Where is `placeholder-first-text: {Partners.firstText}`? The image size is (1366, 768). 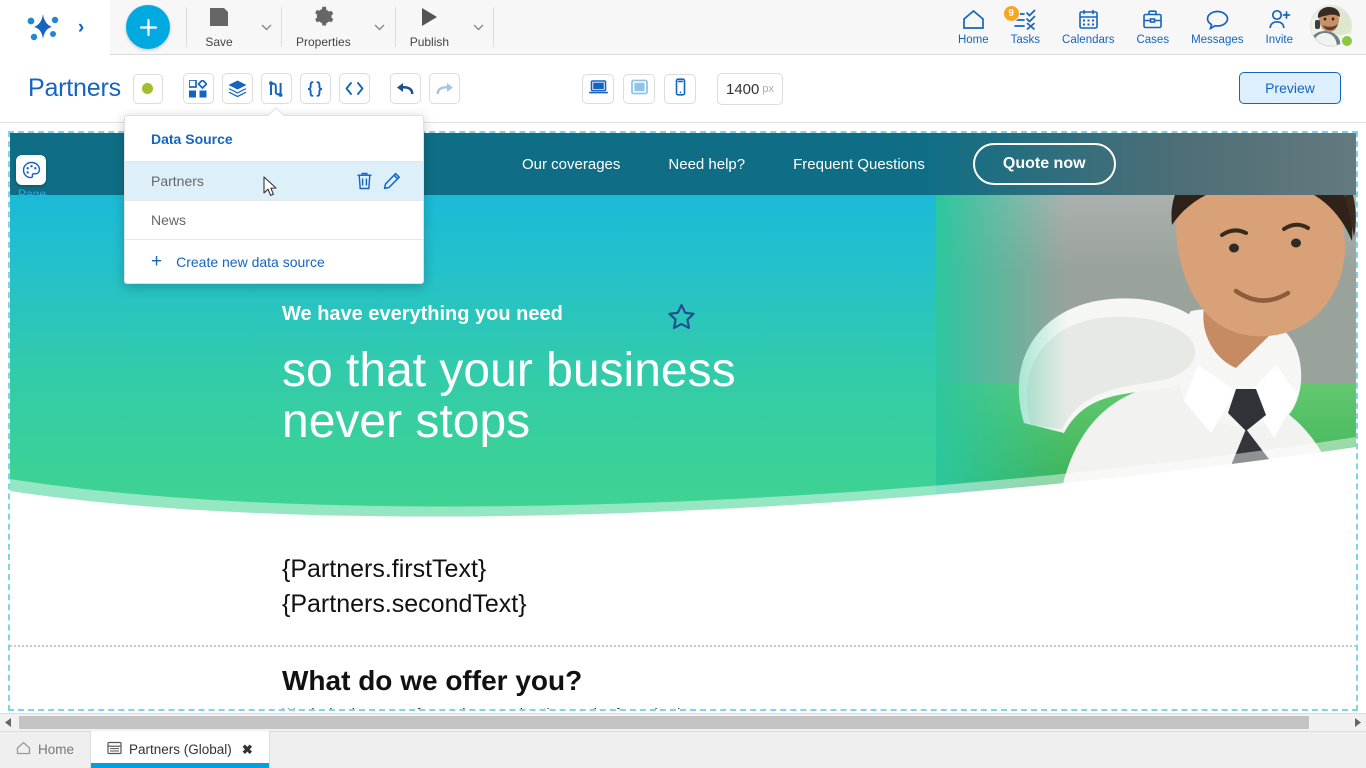 placeholder-first-text: {Partners.firstText} is located at coordinates (819, 558).